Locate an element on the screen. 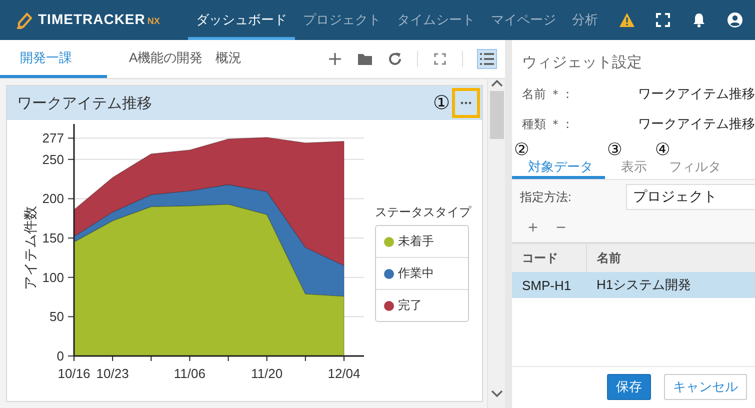  nav-tab: マイページ is located at coordinates (523, 20).